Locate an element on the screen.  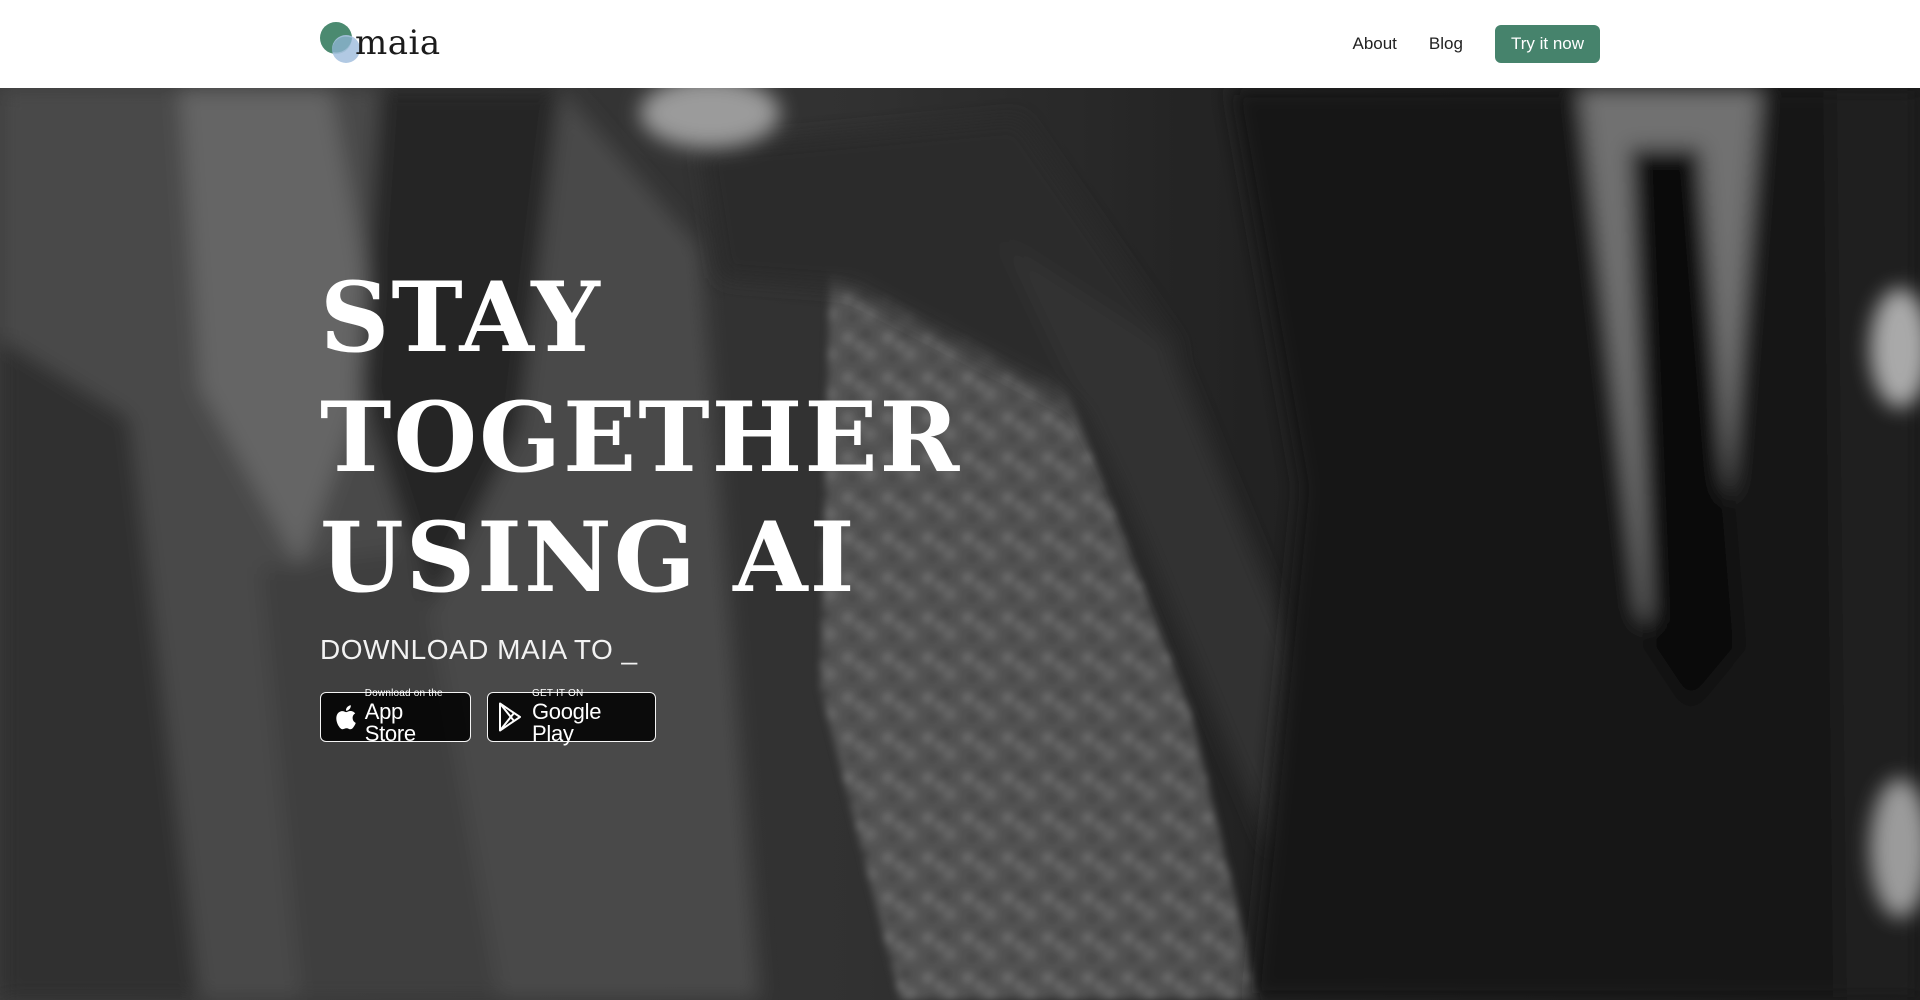
play-store-icon is located at coordinates (512, 717).